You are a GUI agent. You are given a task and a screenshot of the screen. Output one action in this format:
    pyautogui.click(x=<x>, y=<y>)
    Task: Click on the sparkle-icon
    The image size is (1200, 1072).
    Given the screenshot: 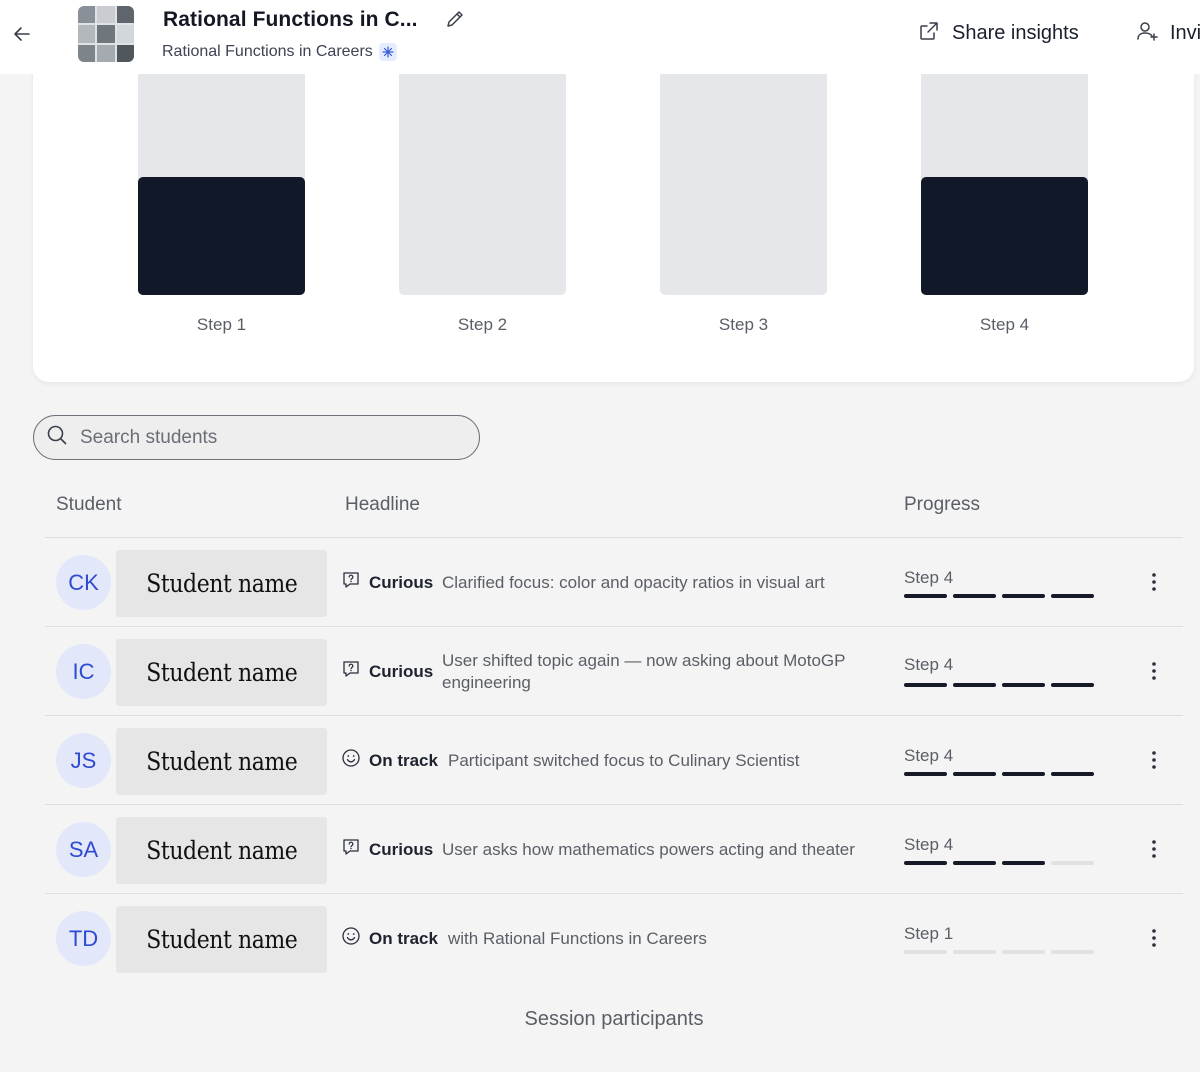 What is the action you would take?
    pyautogui.click(x=387, y=52)
    